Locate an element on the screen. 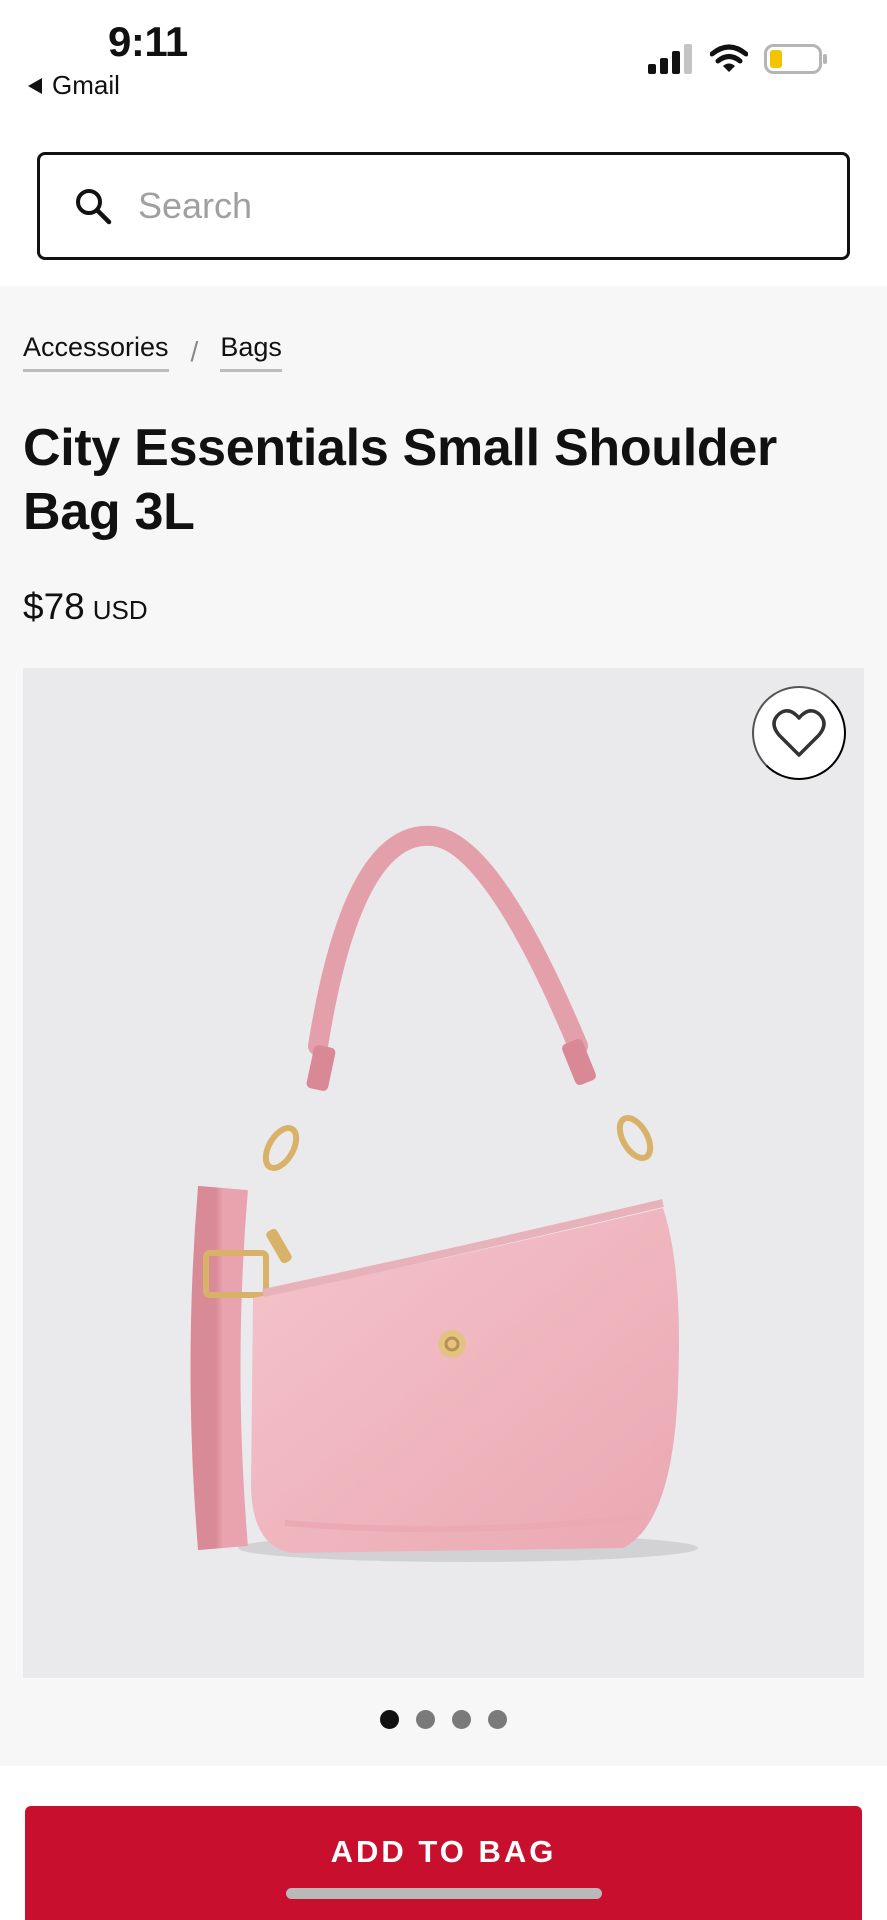  search-box is located at coordinates (443, 206).